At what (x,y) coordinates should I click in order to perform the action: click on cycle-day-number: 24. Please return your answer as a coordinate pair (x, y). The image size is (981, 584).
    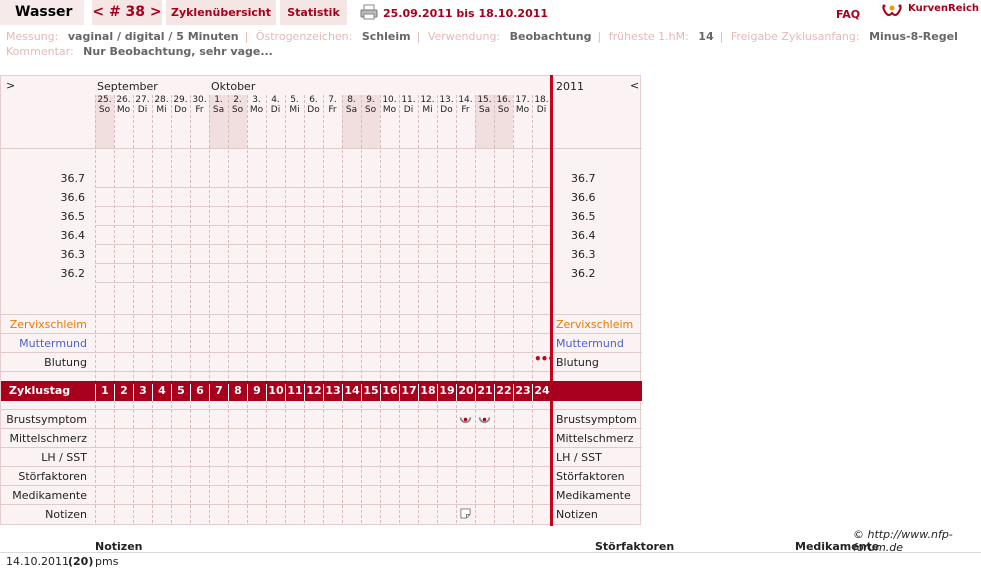
    Looking at the image, I should click on (541, 392).